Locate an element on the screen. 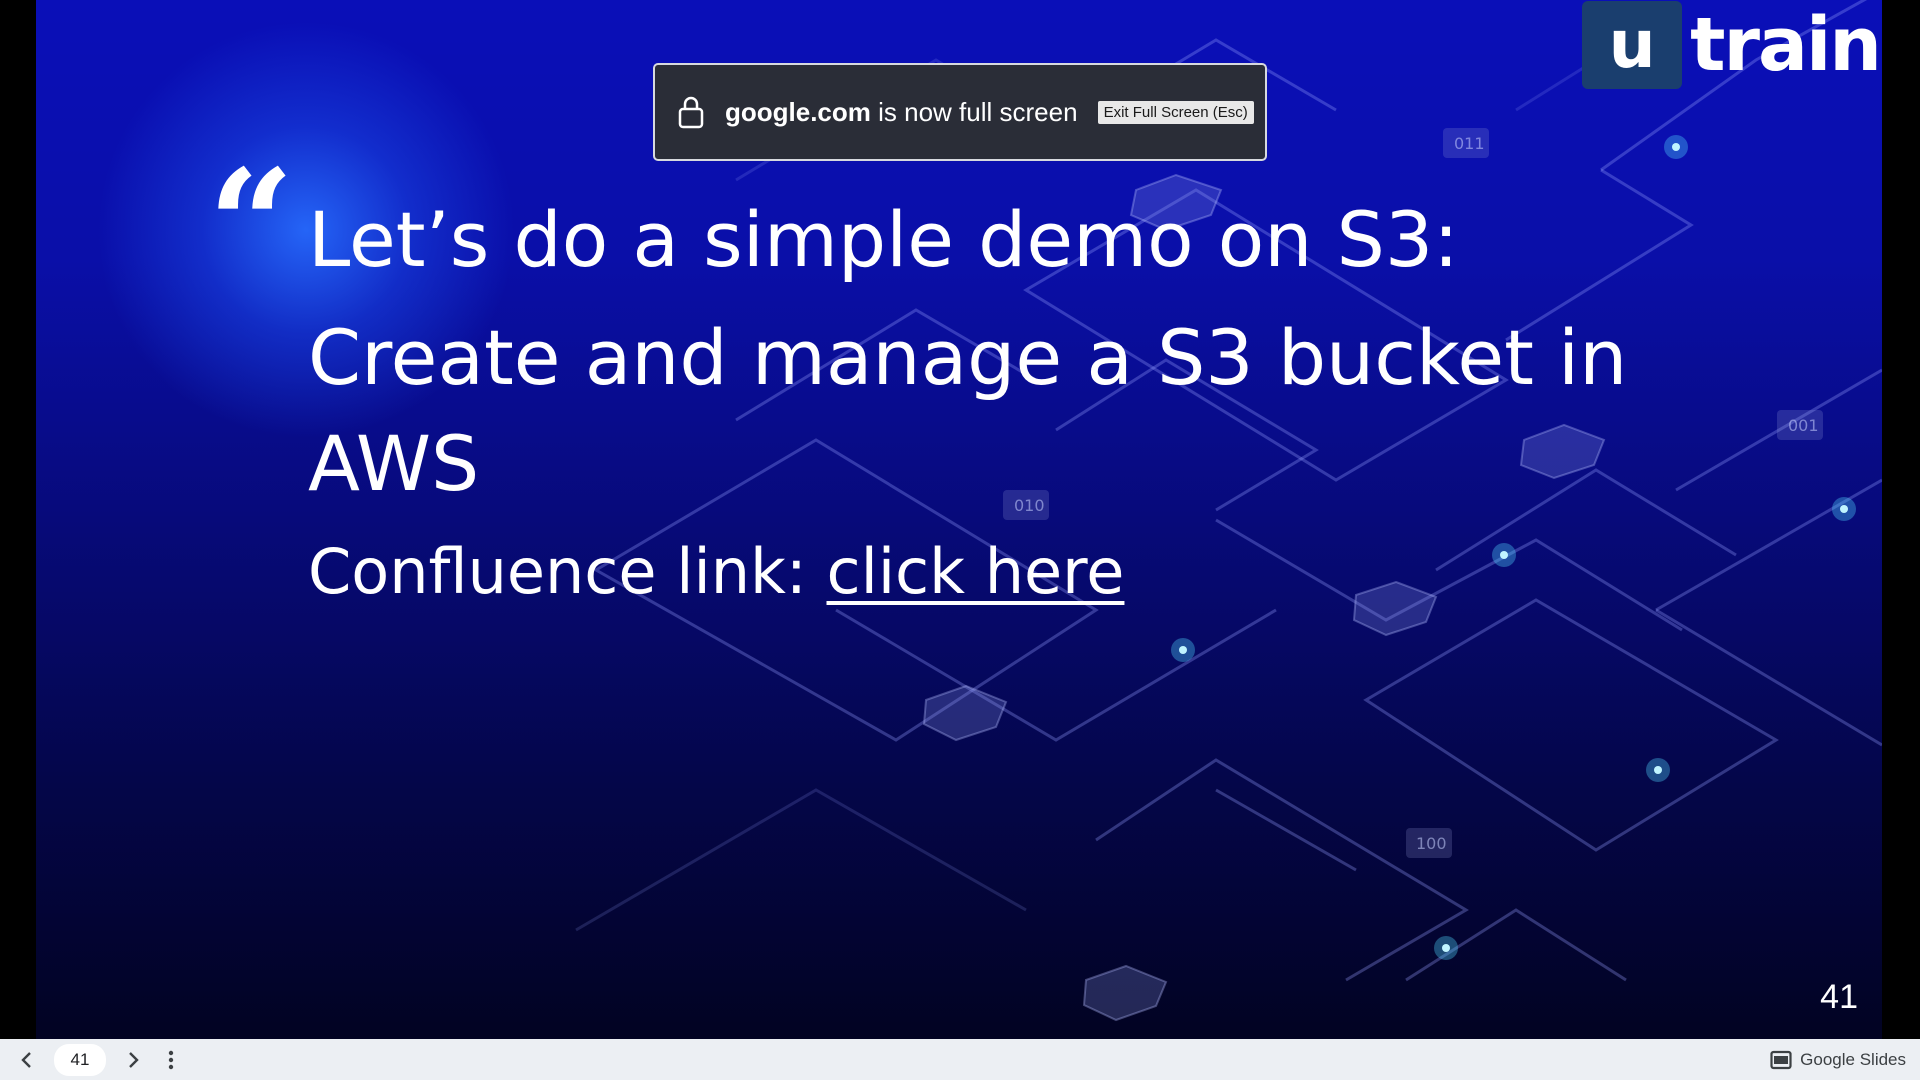  exit-fullscreen-button: Exit Full Screen (Esc) is located at coordinates (1175, 112).